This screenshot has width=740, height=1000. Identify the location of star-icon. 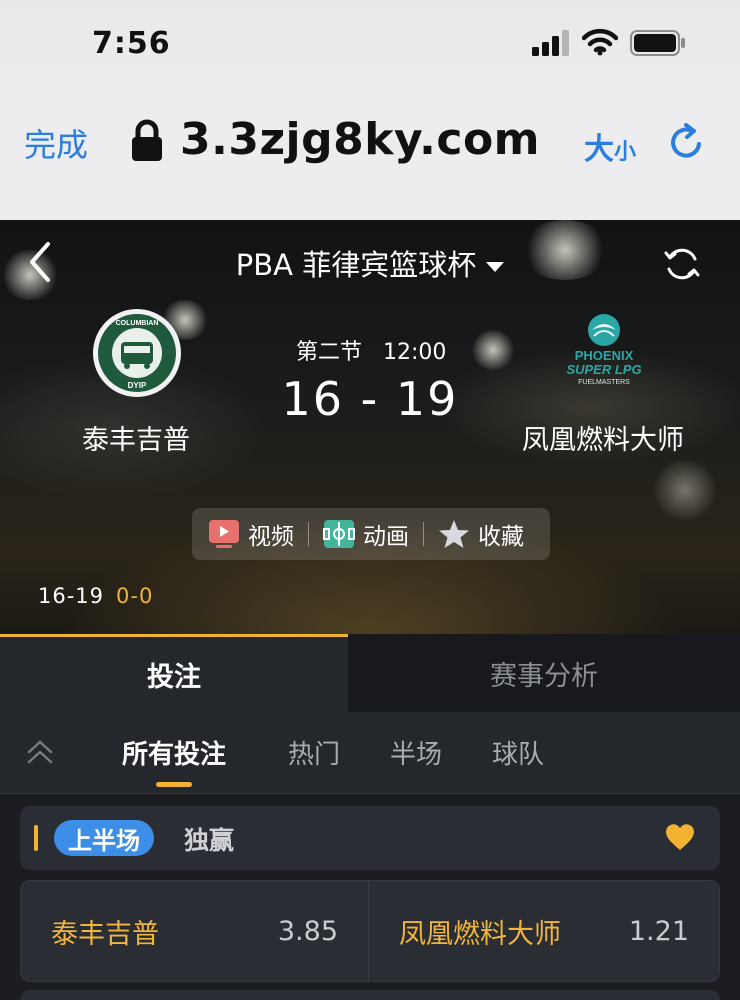
(454, 534).